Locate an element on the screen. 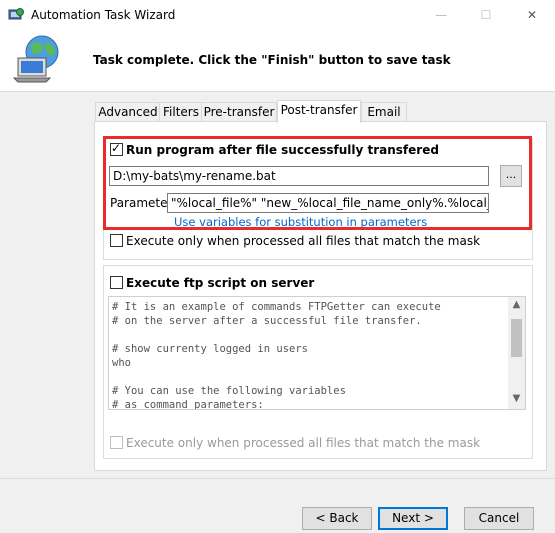 This screenshot has width=555, height=533. tab-email: Email is located at coordinates (384, 112).